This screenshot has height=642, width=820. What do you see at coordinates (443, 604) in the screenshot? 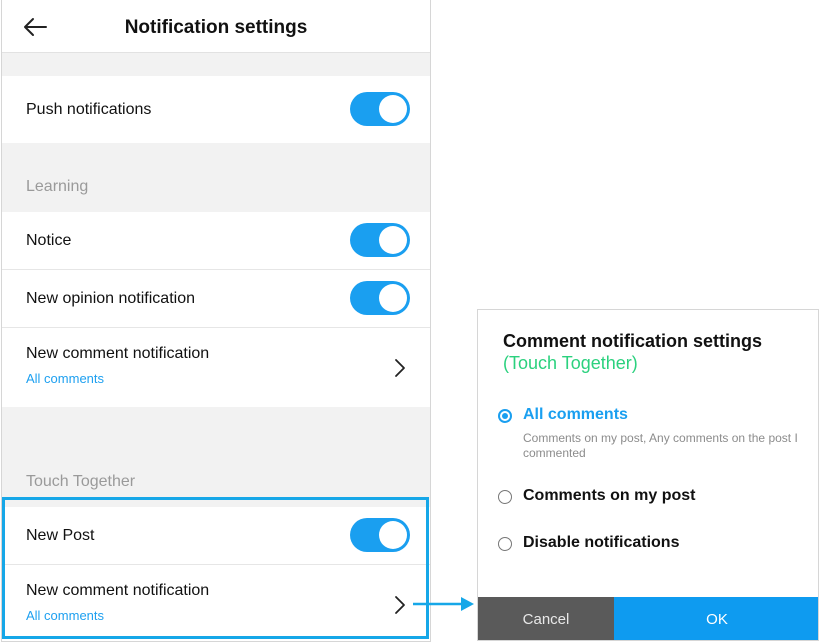
I see `callout-arrow-icon` at bounding box center [443, 604].